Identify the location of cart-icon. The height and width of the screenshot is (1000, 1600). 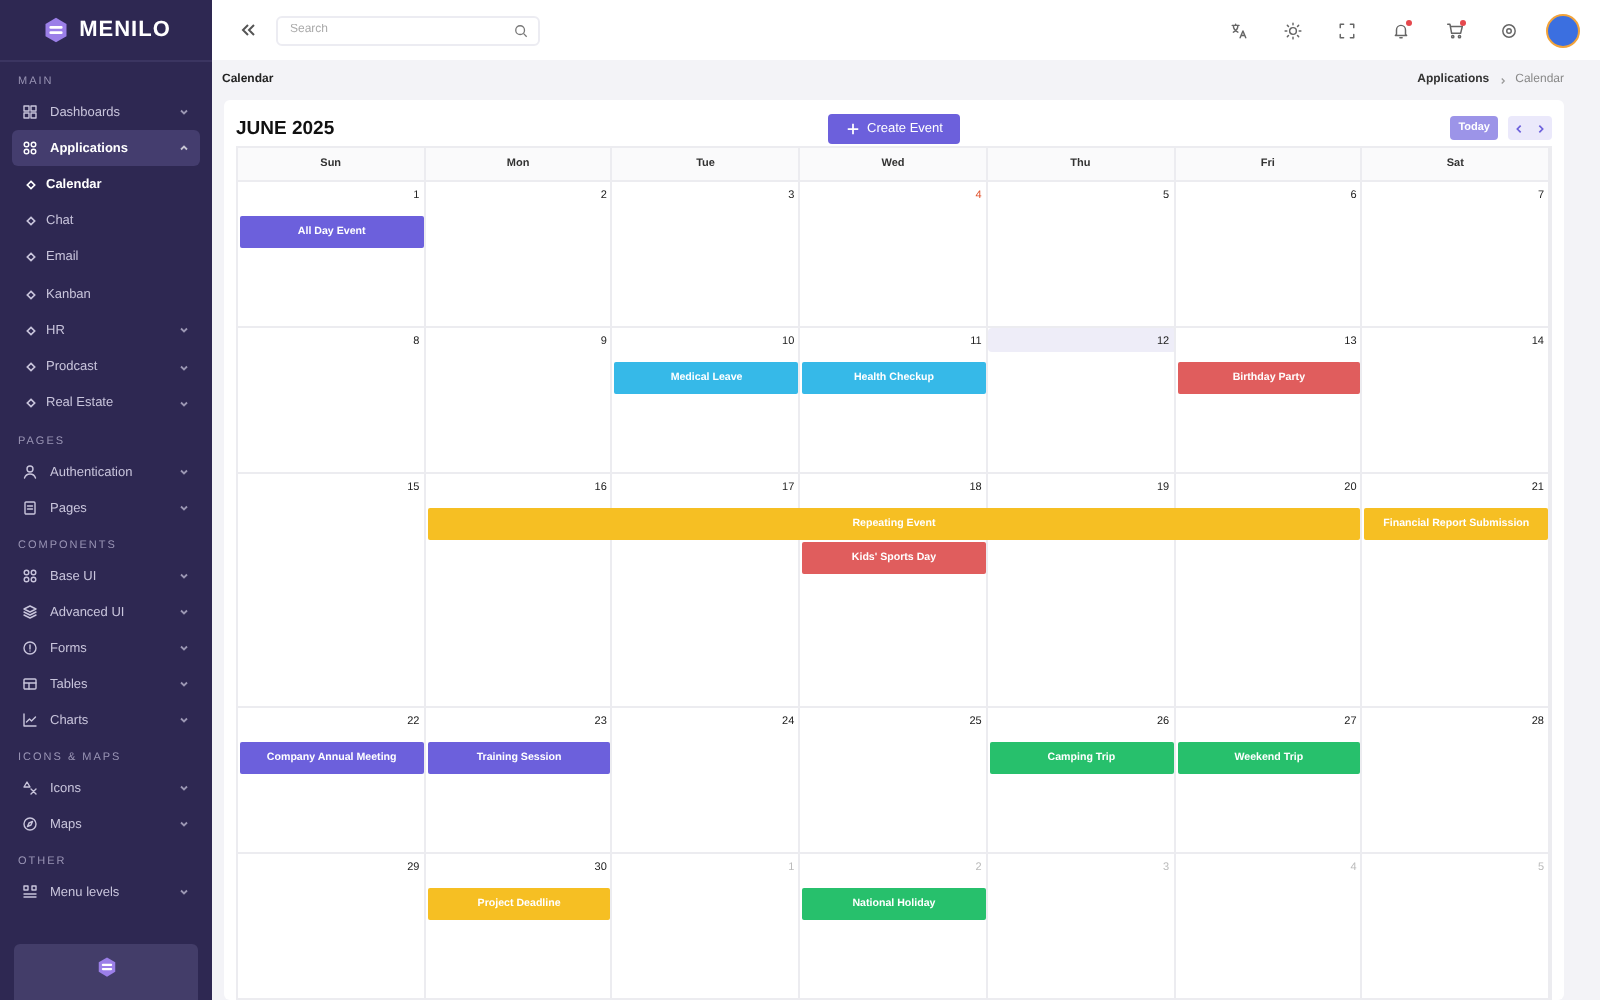
(1455, 30).